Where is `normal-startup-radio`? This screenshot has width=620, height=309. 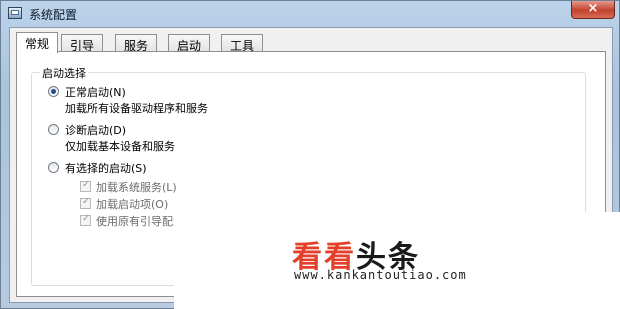 normal-startup-radio is located at coordinates (53, 91).